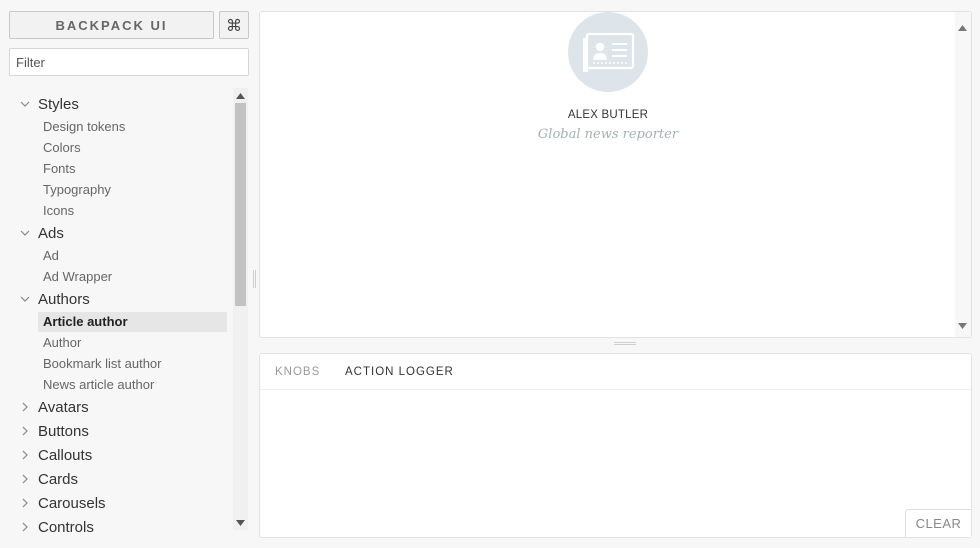 This screenshot has height=548, width=980. Describe the element at coordinates (608, 115) in the screenshot. I see `author-name: ALEX BUTLER` at that location.